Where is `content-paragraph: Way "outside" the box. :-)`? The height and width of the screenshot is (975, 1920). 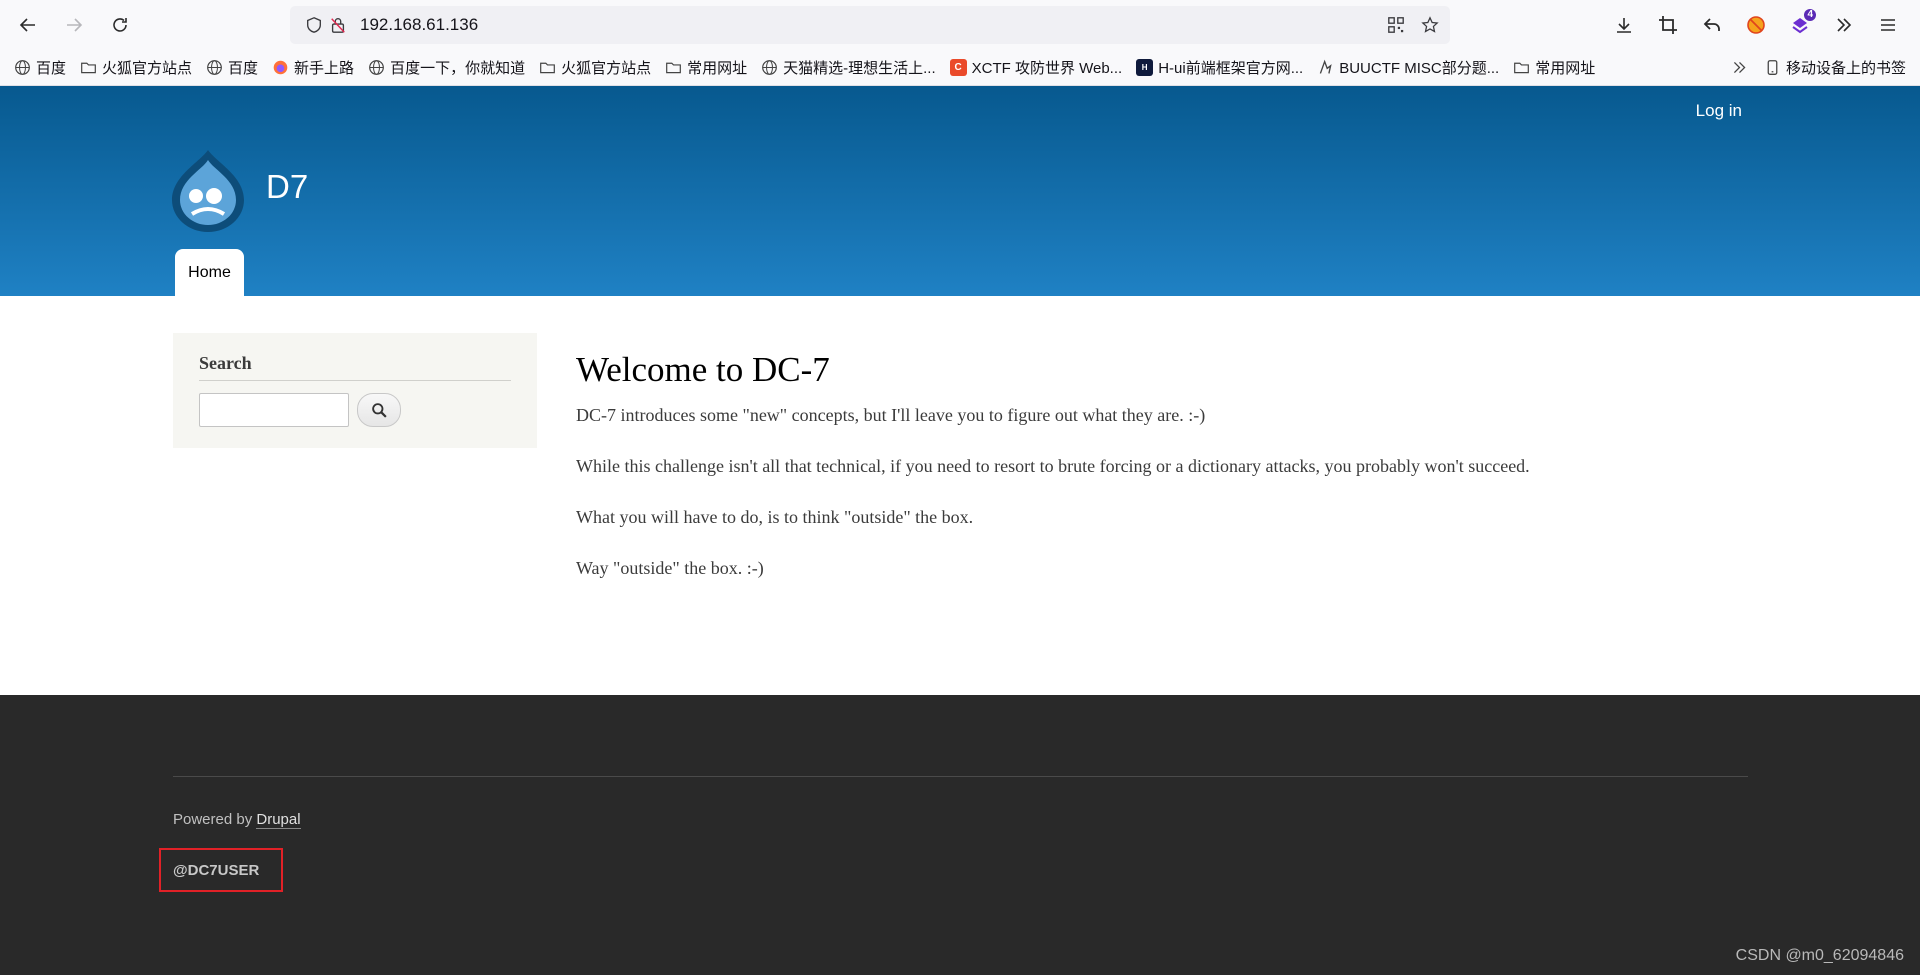
content-paragraph: Way "outside" the box. :-) is located at coordinates (670, 568).